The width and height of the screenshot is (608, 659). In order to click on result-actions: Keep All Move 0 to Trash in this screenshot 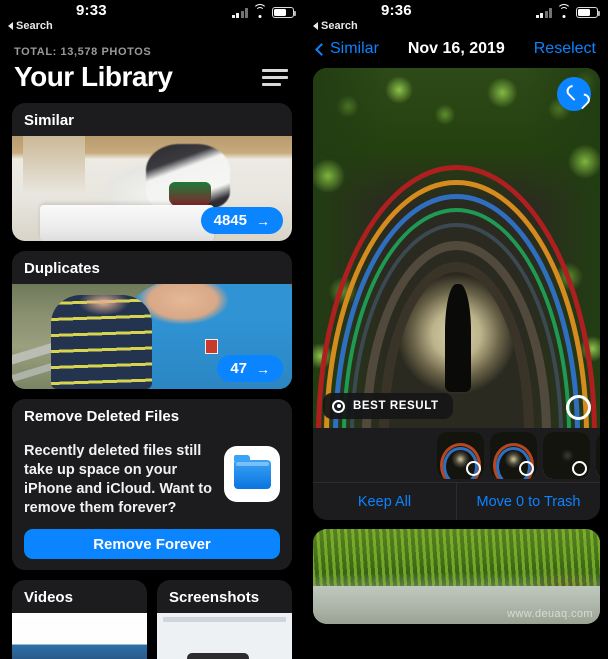, I will do `click(456, 501)`.